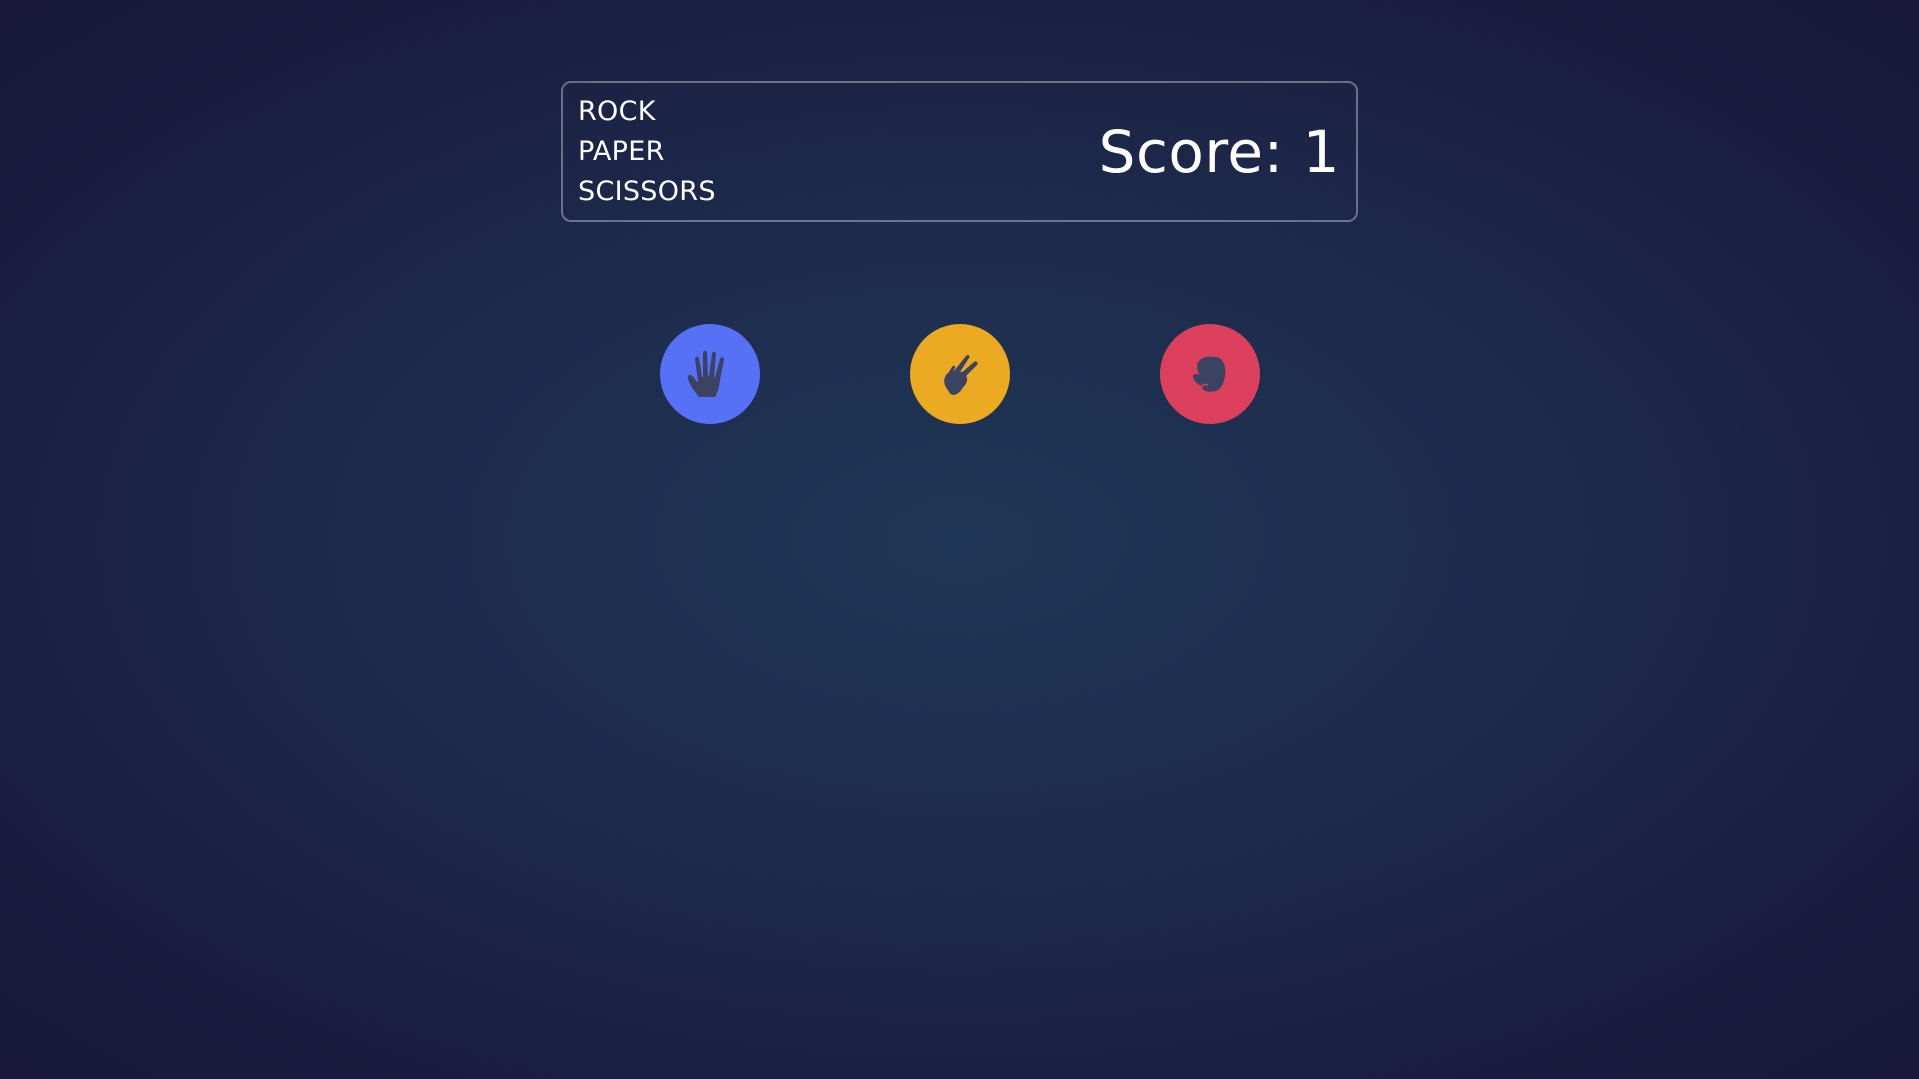 The height and width of the screenshot is (1079, 1919). Describe the element at coordinates (647, 191) in the screenshot. I see `title-scissors: SCISSORS` at that location.